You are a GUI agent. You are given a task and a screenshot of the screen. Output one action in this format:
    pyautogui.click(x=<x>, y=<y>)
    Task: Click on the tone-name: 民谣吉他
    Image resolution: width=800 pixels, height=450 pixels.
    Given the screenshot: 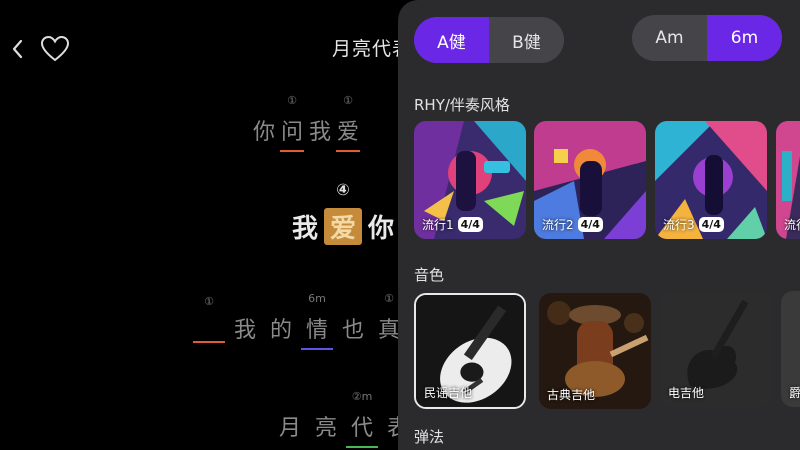 What is the action you would take?
    pyautogui.click(x=448, y=393)
    